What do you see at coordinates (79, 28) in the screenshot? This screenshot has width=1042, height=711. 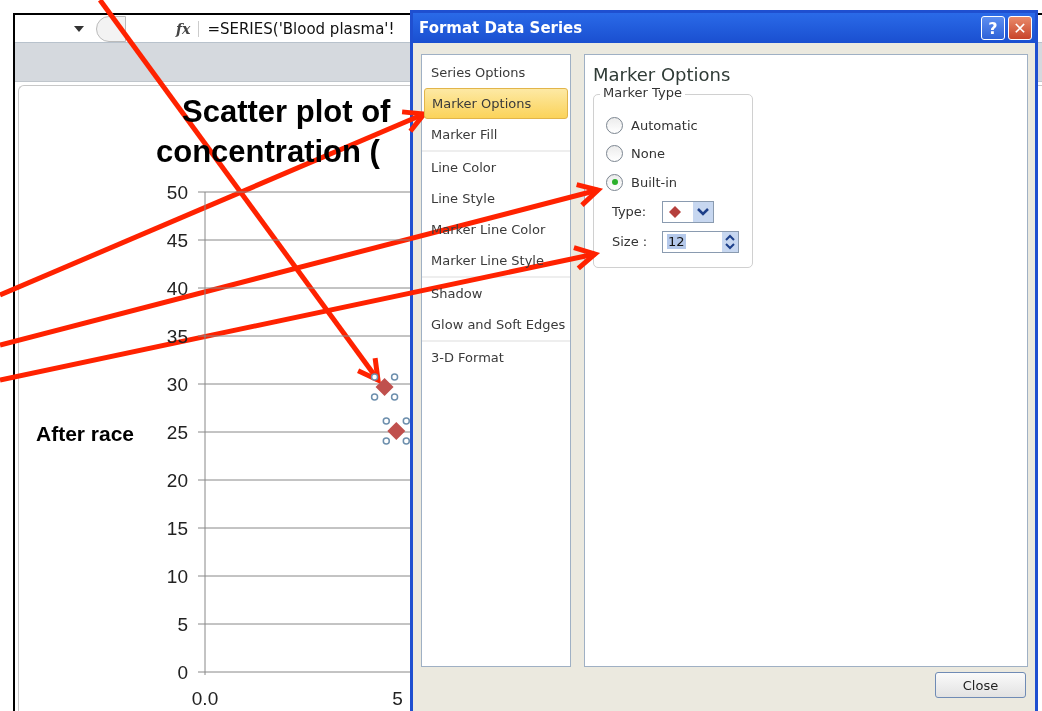 I see `dropdown-caret-icon` at bounding box center [79, 28].